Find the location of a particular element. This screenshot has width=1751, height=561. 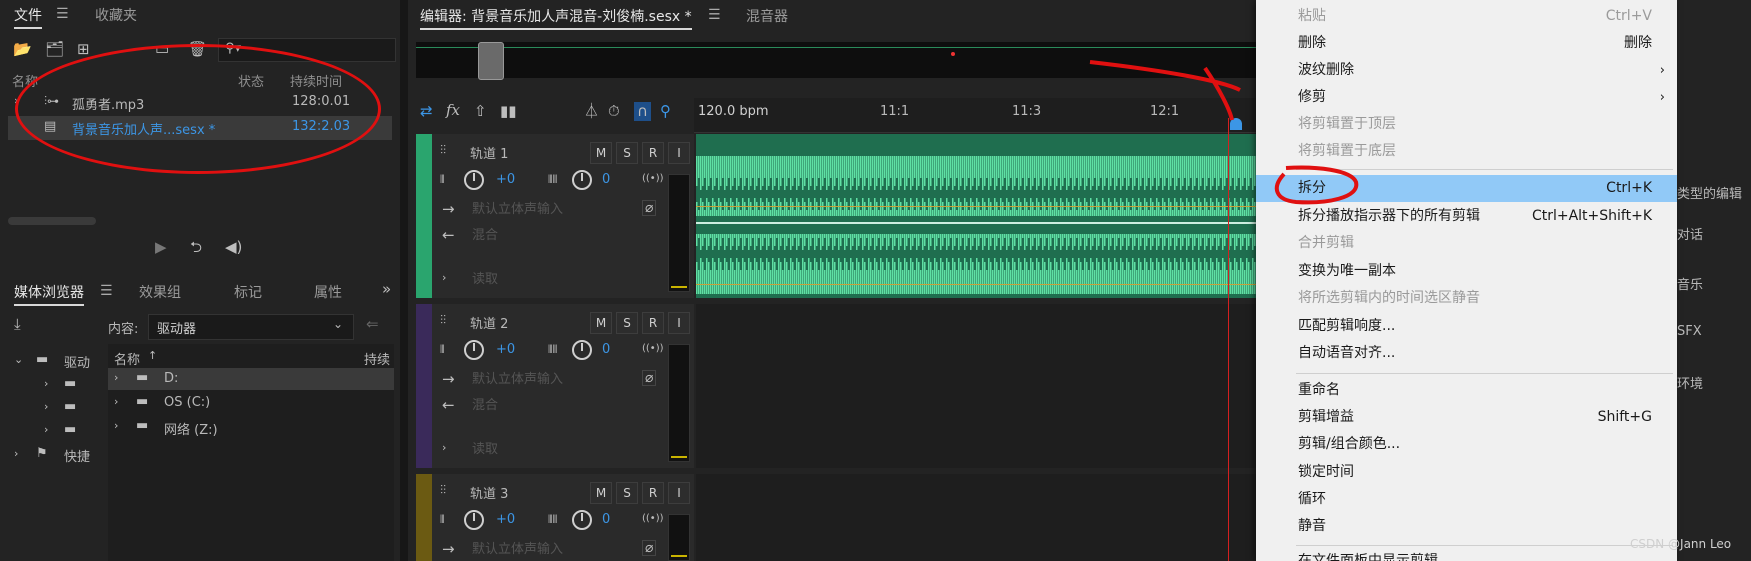

zoom-handle is located at coordinates (491, 61).